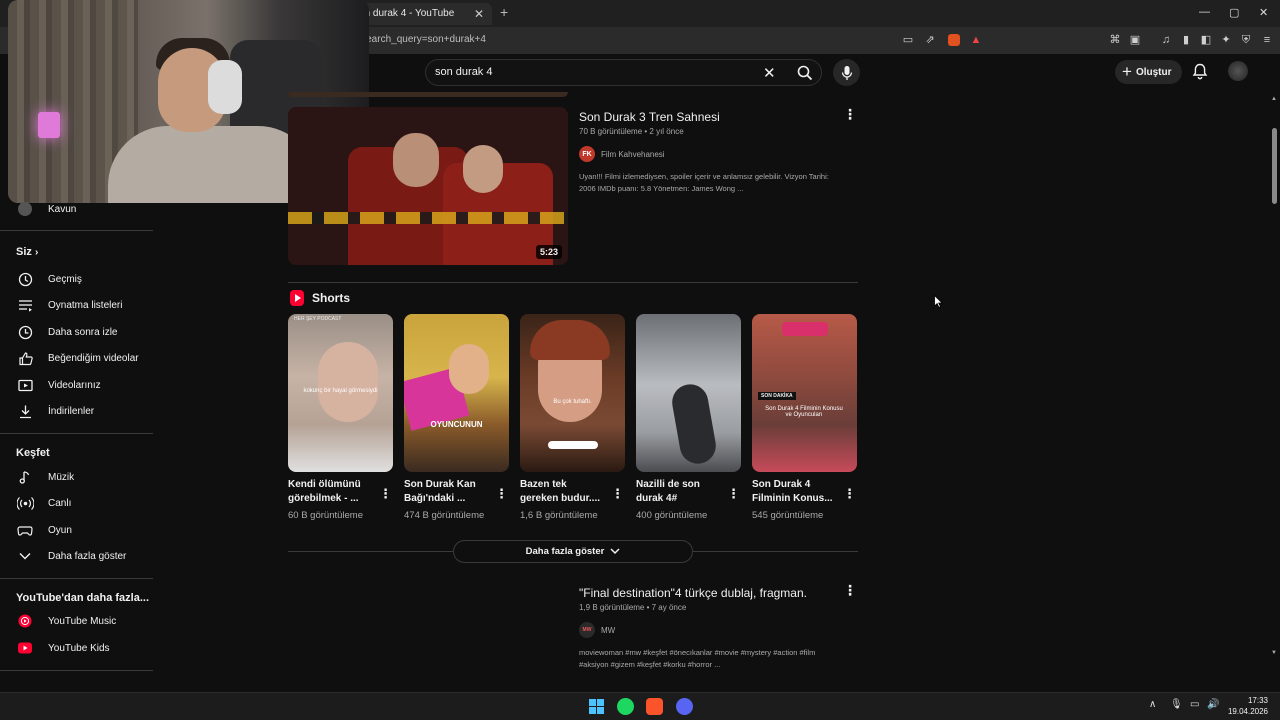 This screenshot has width=1280, height=720. I want to click on sidebar-item-gaming: Oyun, so click(77, 530).